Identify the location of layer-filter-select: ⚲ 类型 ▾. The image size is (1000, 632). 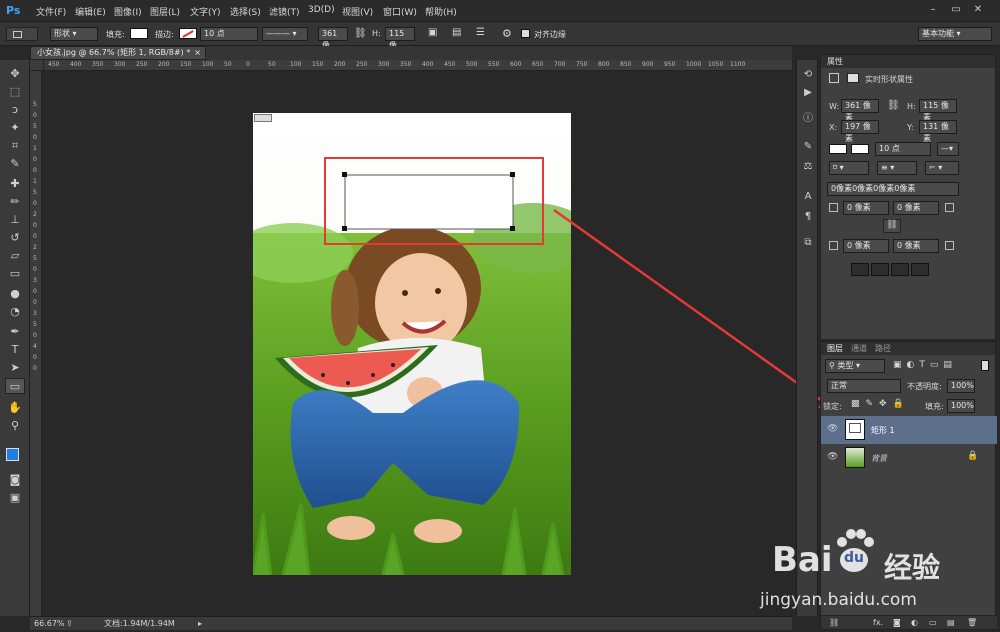
(855, 366).